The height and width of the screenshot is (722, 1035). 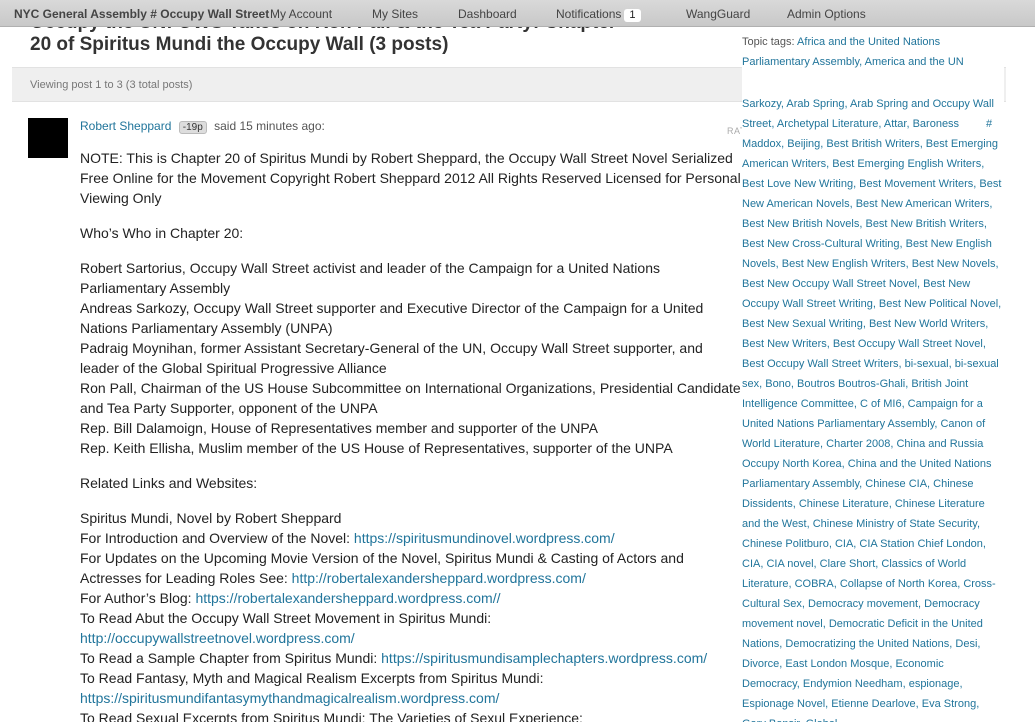 What do you see at coordinates (192, 127) in the screenshot?
I see `karma-badge: -19p` at bounding box center [192, 127].